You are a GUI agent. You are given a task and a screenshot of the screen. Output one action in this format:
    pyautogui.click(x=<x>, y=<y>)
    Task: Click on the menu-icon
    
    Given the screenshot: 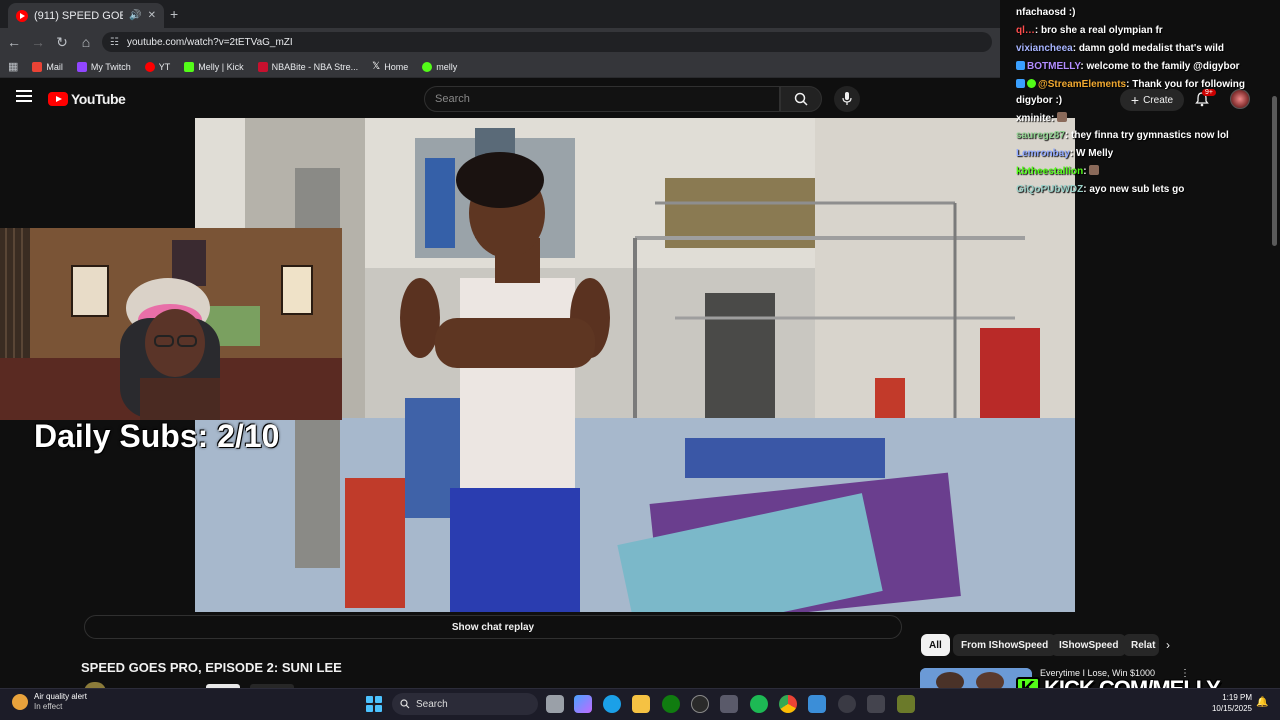 What is the action you would take?
    pyautogui.click(x=24, y=96)
    